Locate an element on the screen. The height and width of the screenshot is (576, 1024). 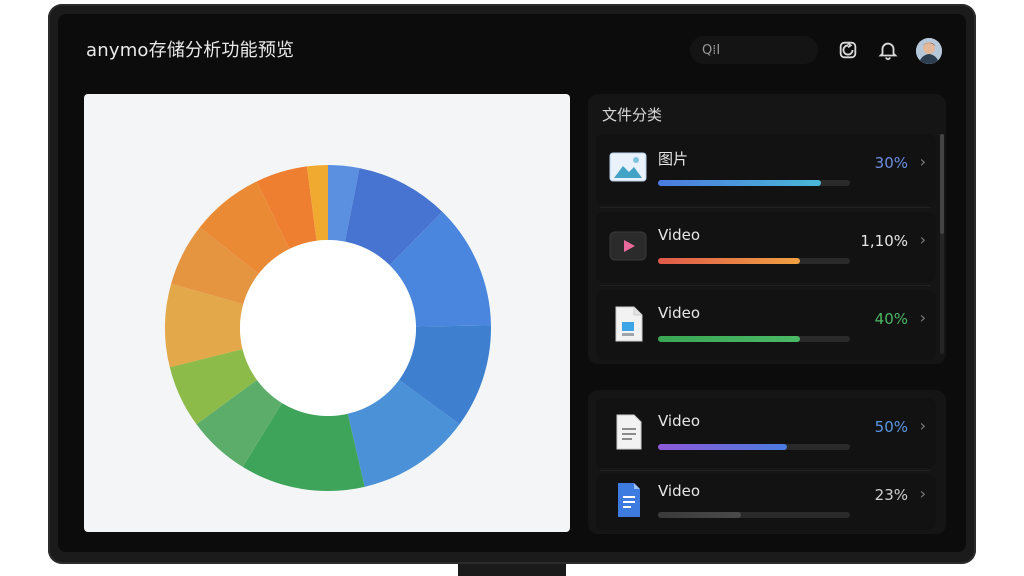
blue-doc-icon is located at coordinates (628, 500).